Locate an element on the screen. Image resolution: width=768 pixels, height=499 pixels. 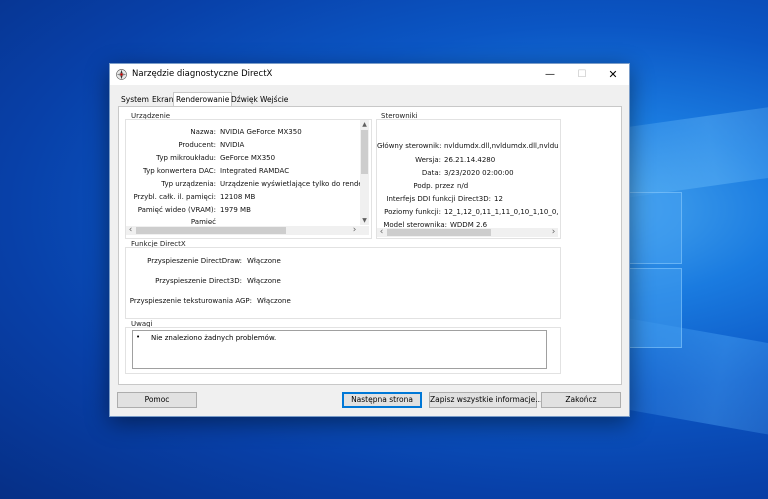
device-horizontal-scrollbar: ‹ › is located at coordinates (247, 230).